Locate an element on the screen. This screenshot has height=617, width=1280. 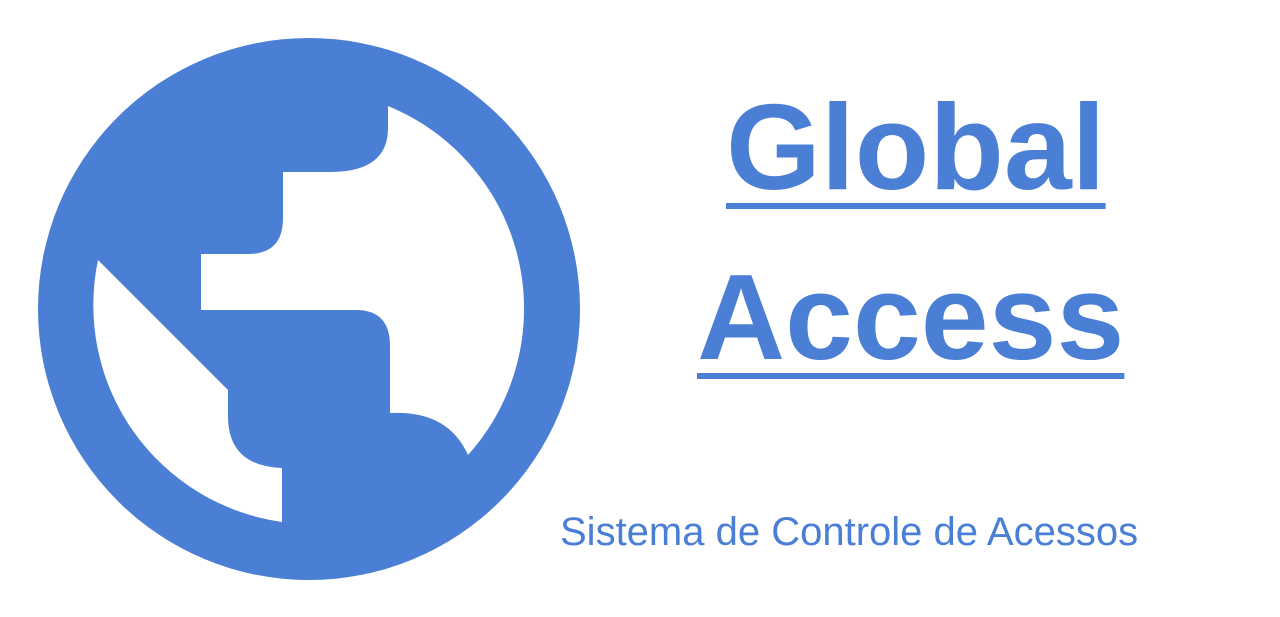
brand-subtitle: Sistema de Controle de Acessos is located at coordinates (849, 532).